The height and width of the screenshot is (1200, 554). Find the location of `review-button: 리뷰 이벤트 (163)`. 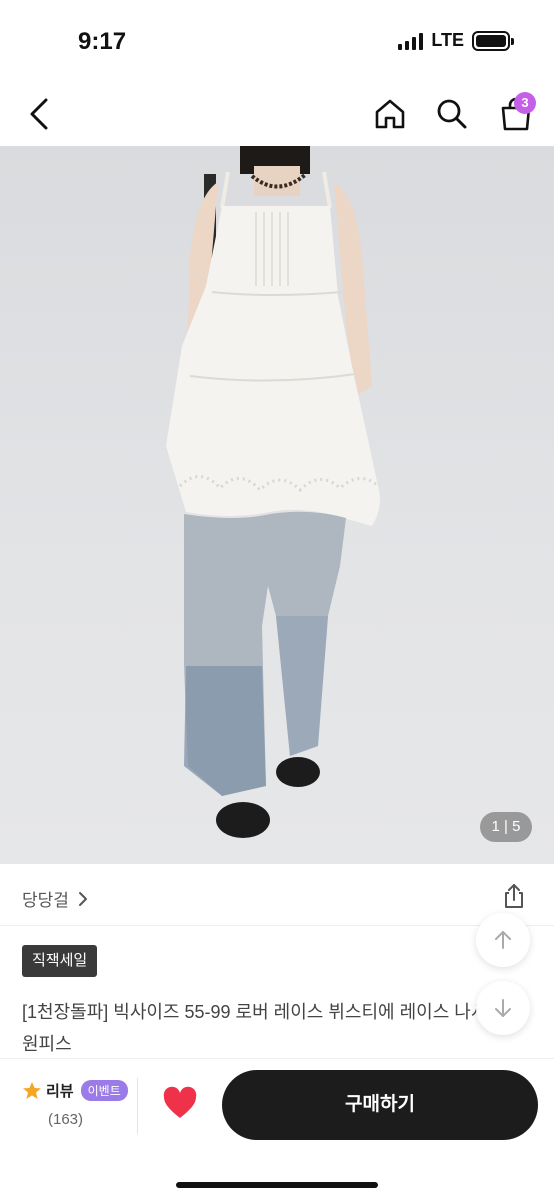

review-button: 리뷰 이벤트 (163) is located at coordinates (77, 1106).